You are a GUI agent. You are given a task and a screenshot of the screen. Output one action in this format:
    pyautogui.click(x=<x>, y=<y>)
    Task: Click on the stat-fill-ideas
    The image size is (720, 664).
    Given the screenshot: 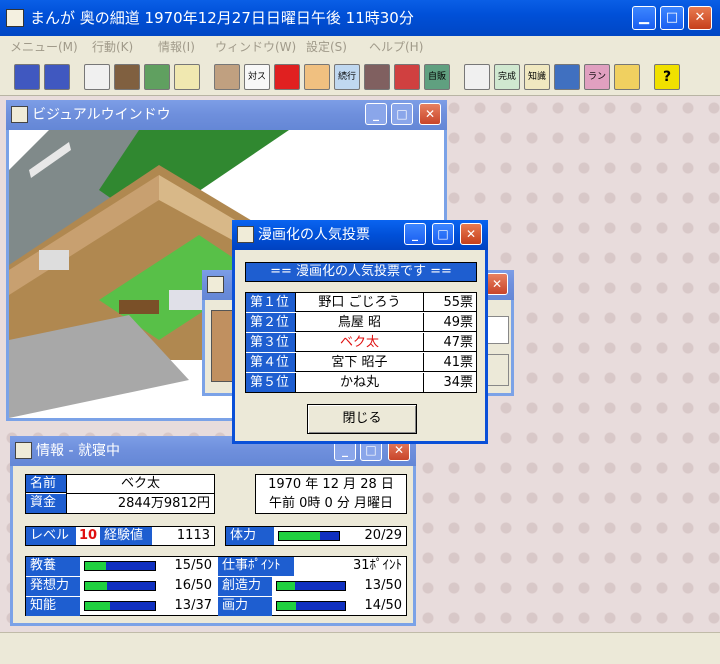 What is the action you would take?
    pyautogui.click(x=96, y=586)
    